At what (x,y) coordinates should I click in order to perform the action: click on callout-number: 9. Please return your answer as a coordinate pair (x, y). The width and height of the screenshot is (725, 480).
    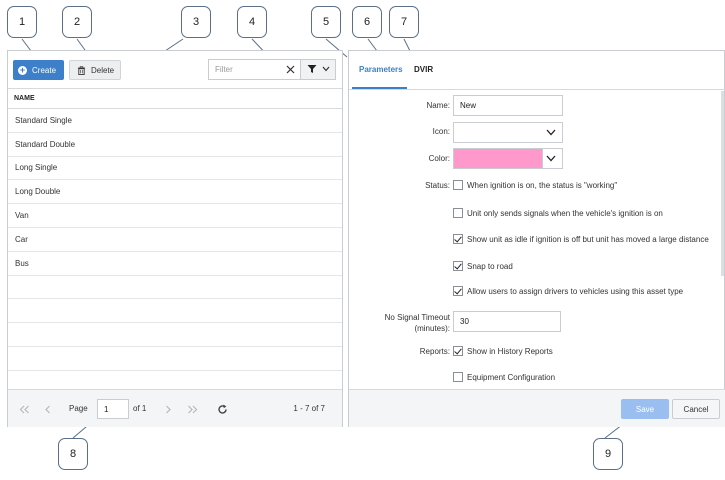
    Looking at the image, I should click on (608, 454).